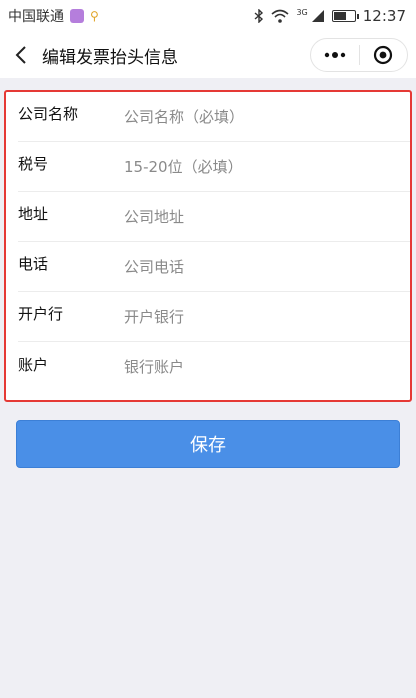 The image size is (416, 698). What do you see at coordinates (33, 264) in the screenshot?
I see `phone-label: 电话` at bounding box center [33, 264].